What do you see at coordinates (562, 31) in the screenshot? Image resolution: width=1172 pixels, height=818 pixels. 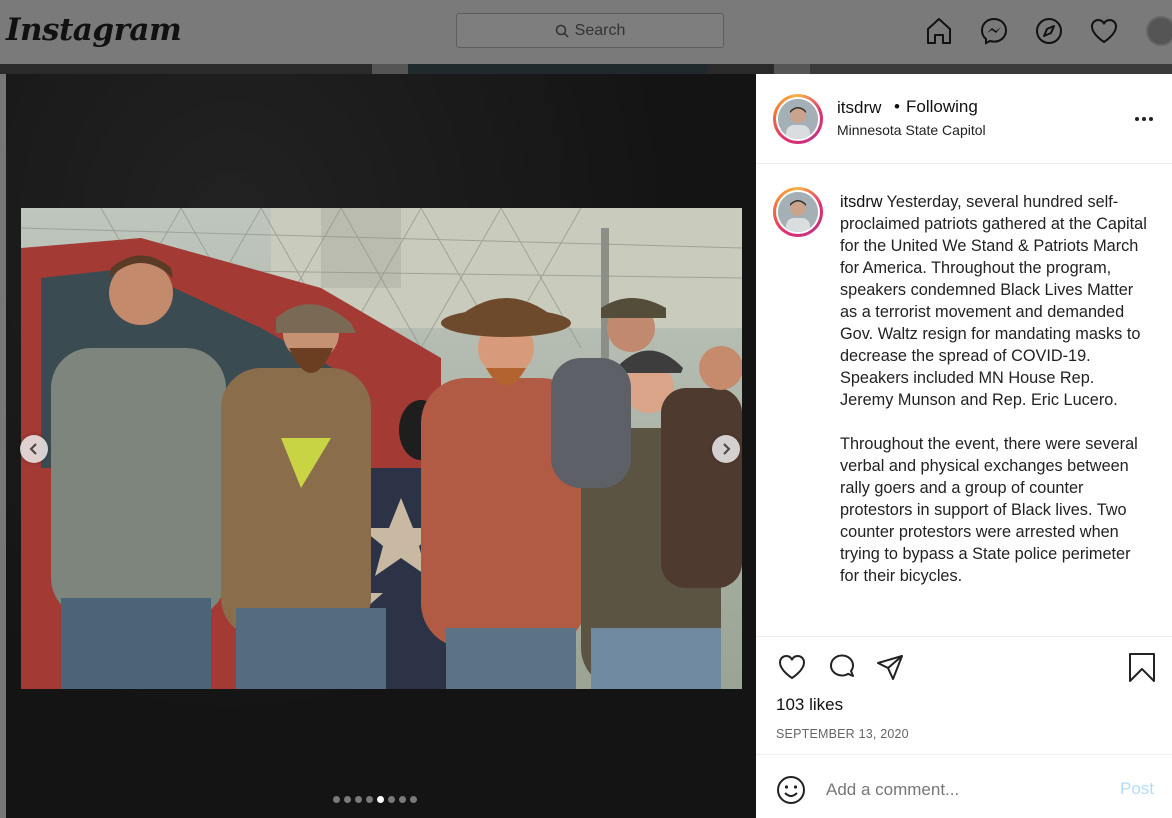 I see `search-icon` at bounding box center [562, 31].